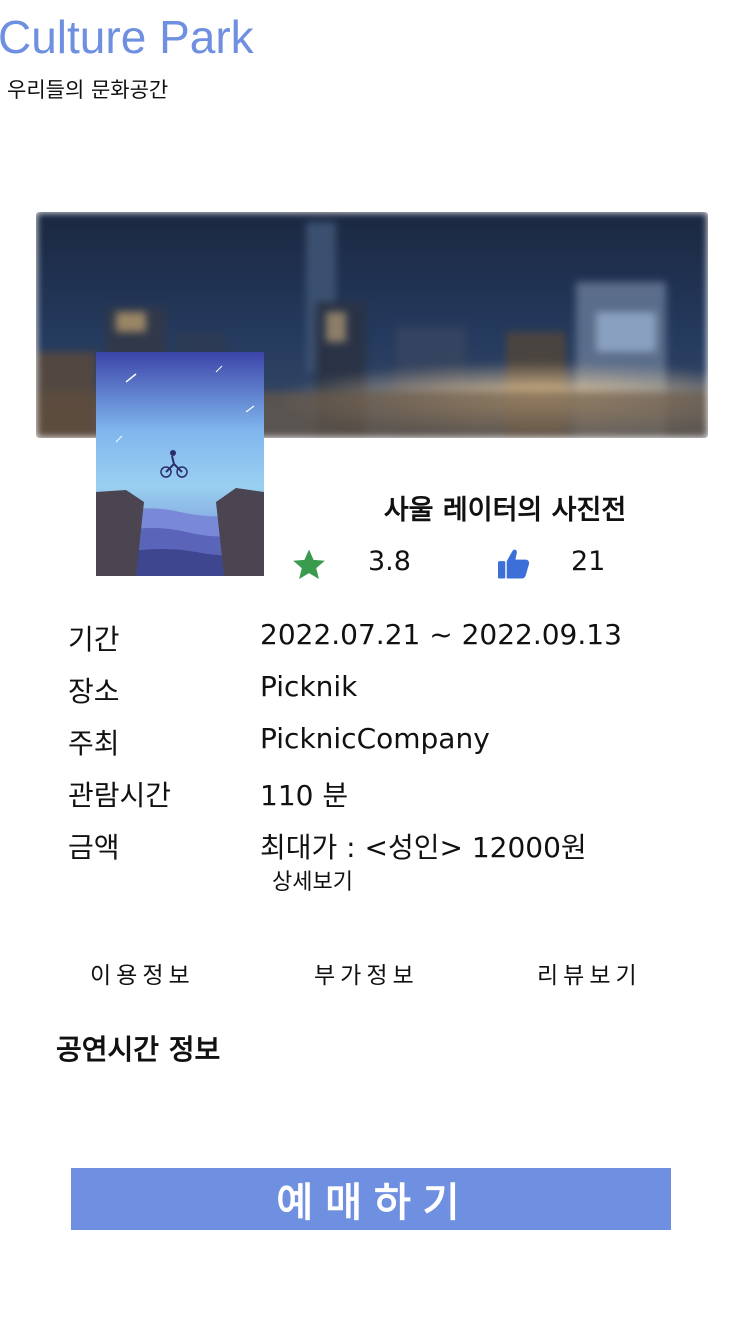 The width and height of the screenshot is (742, 1328). I want to click on info-row-price: 금액 최대가 : <성인> 12000원, so click(368, 848).